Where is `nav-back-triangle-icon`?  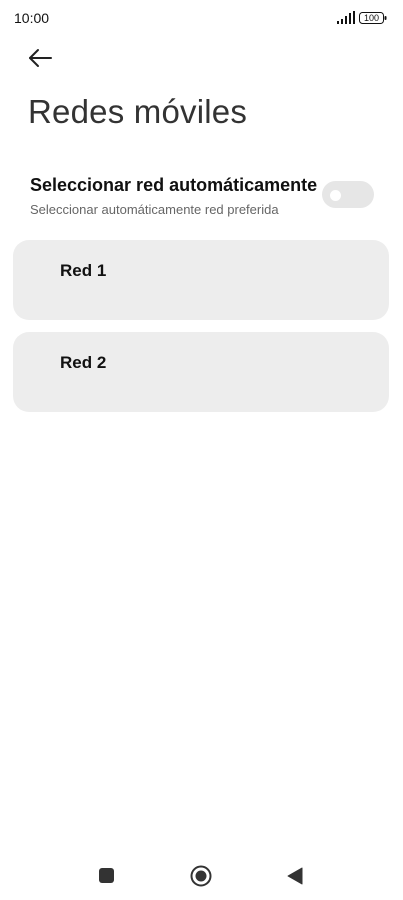
nav-back-triangle-icon is located at coordinates (295, 876).